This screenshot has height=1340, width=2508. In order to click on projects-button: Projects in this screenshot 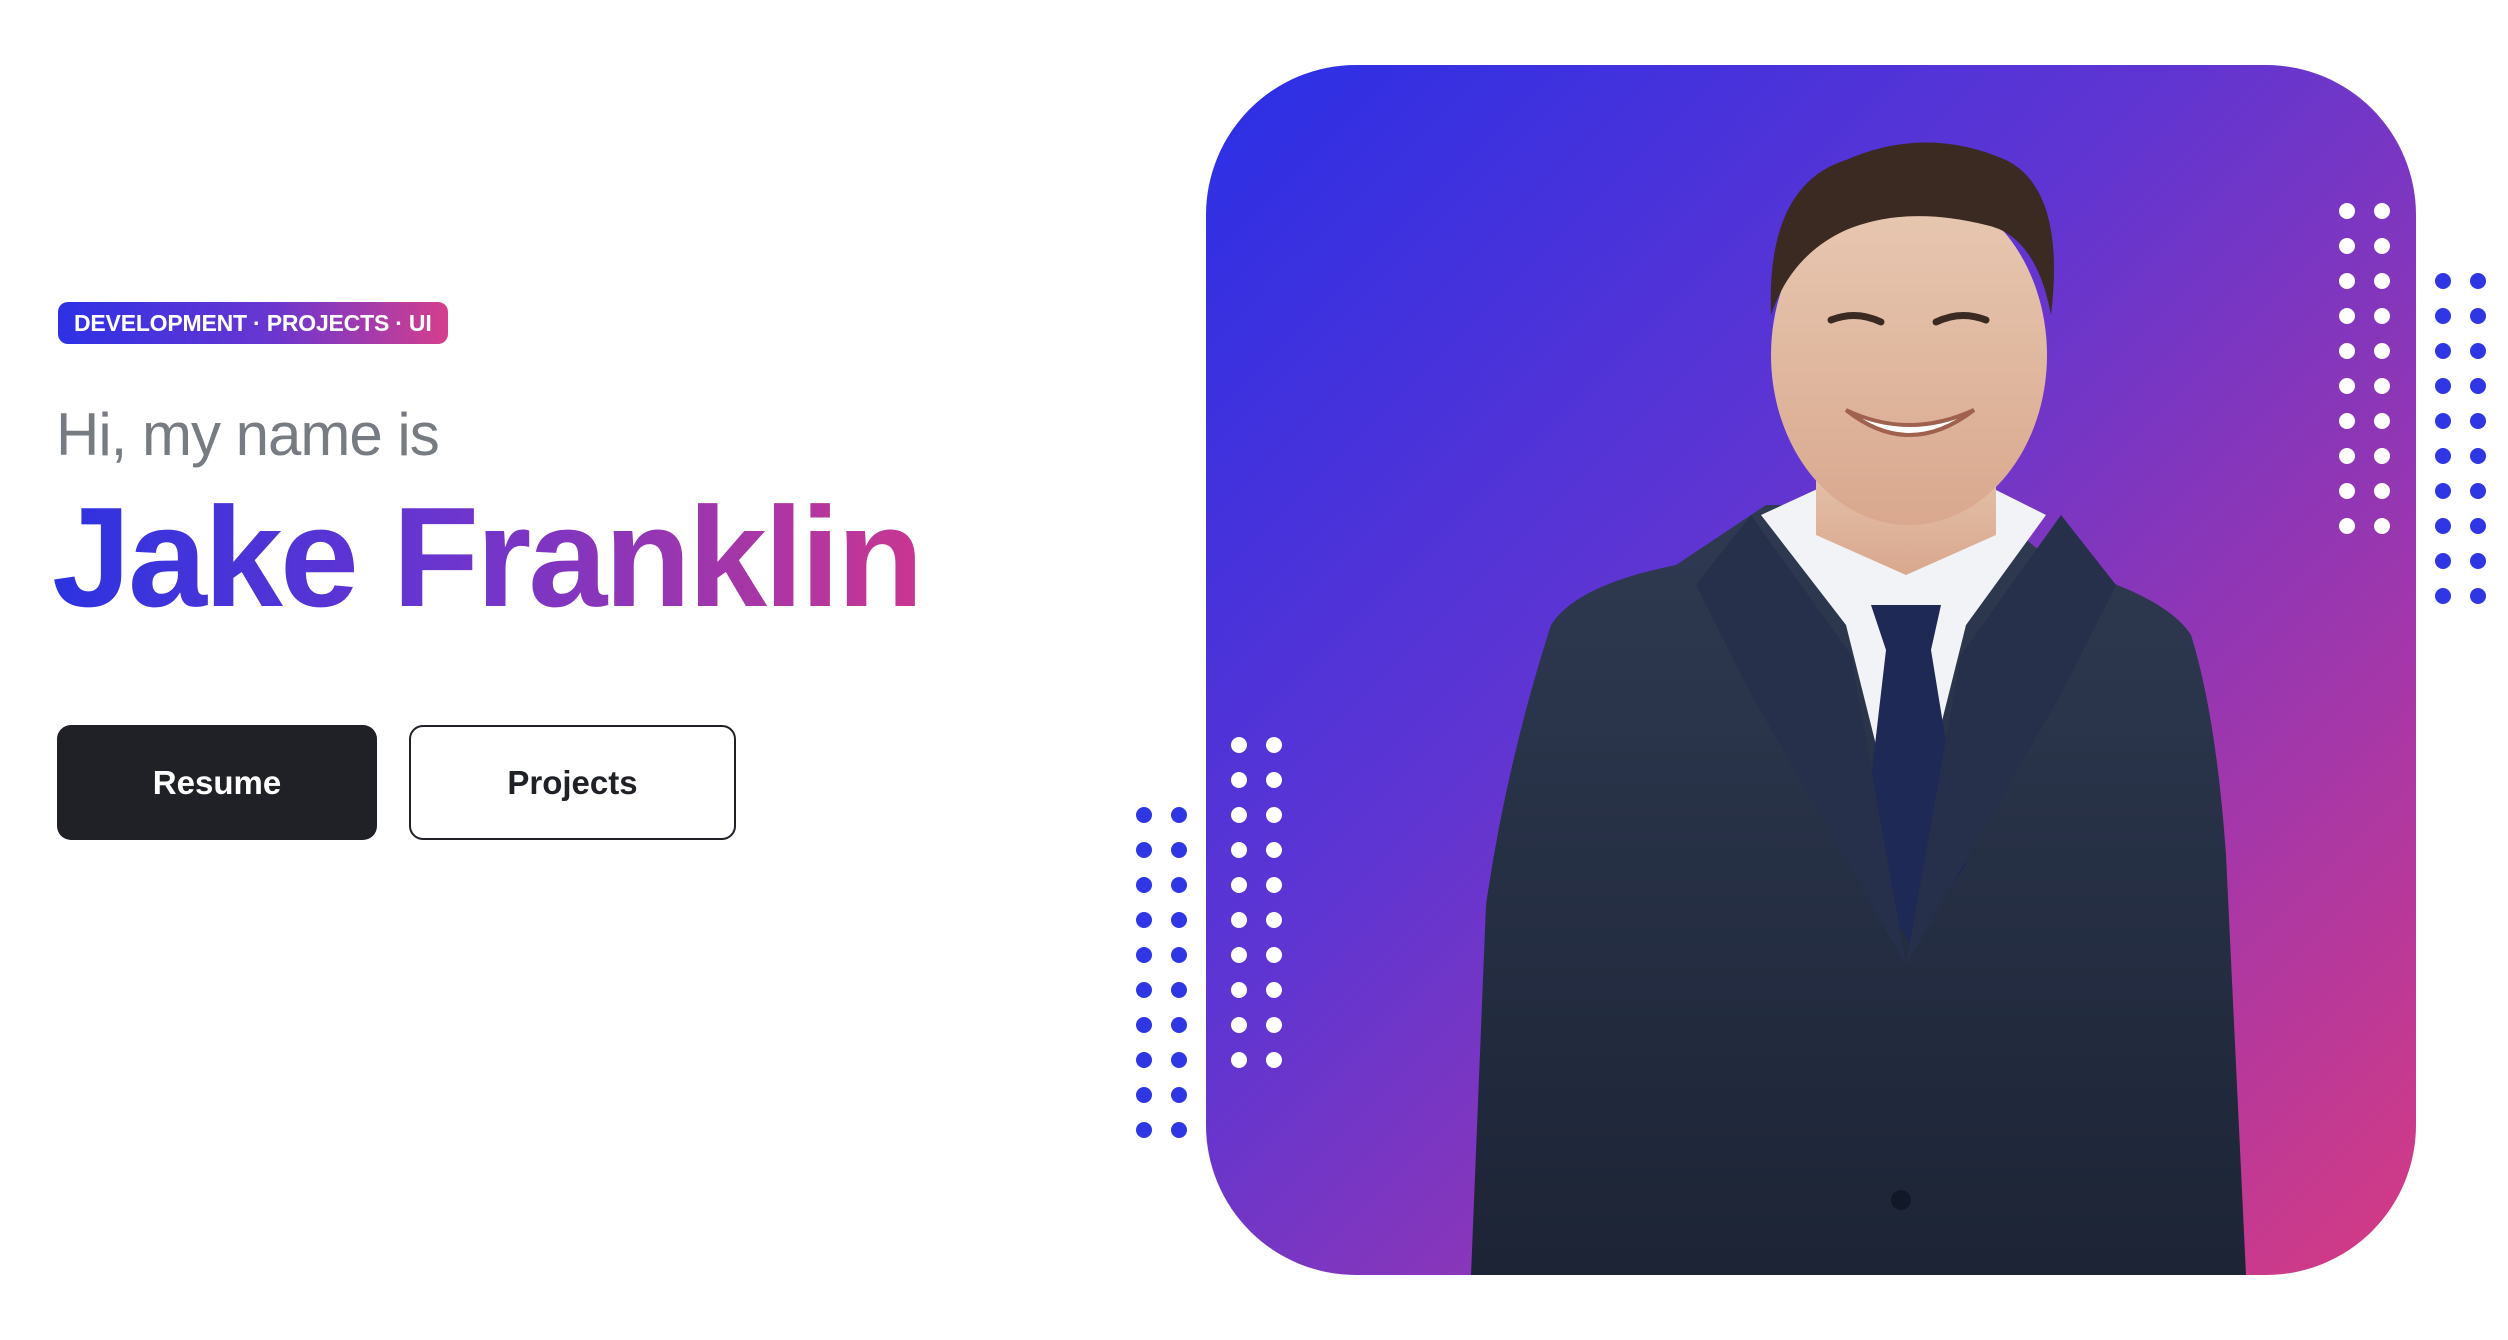, I will do `click(572, 782)`.